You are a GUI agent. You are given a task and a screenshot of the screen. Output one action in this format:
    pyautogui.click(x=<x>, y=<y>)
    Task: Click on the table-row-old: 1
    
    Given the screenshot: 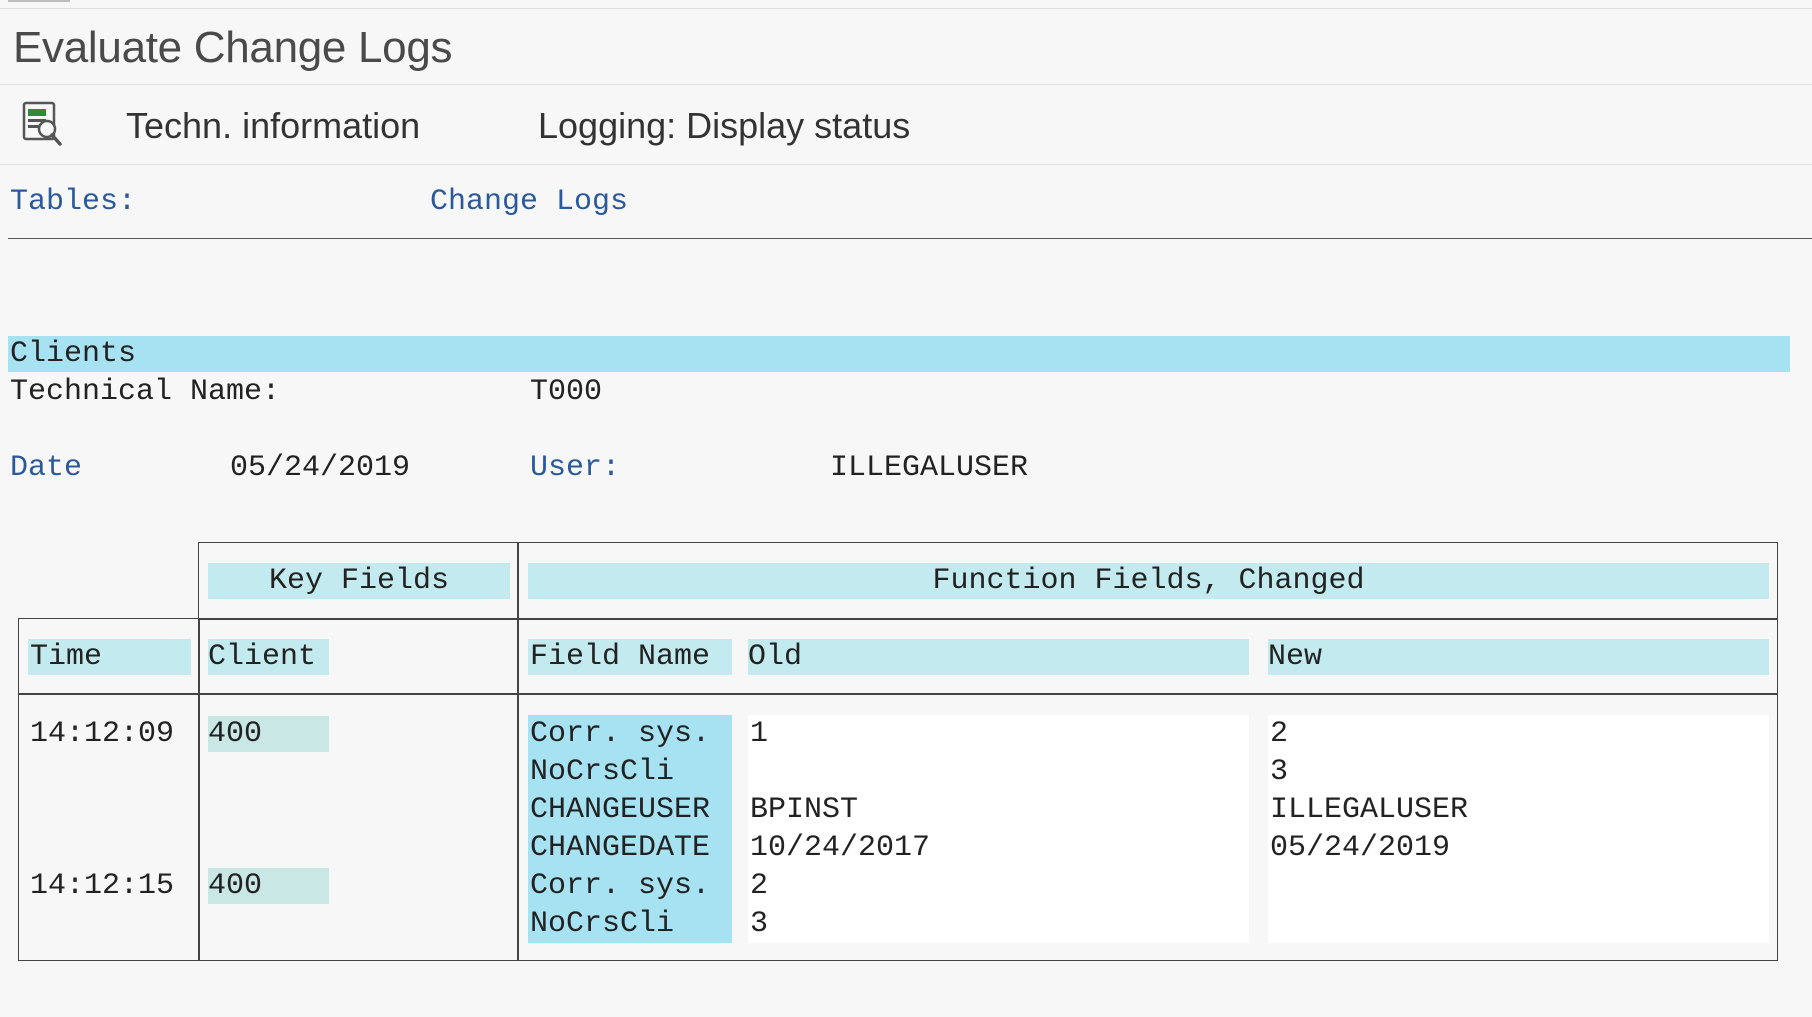 What is the action you would take?
    pyautogui.click(x=759, y=734)
    